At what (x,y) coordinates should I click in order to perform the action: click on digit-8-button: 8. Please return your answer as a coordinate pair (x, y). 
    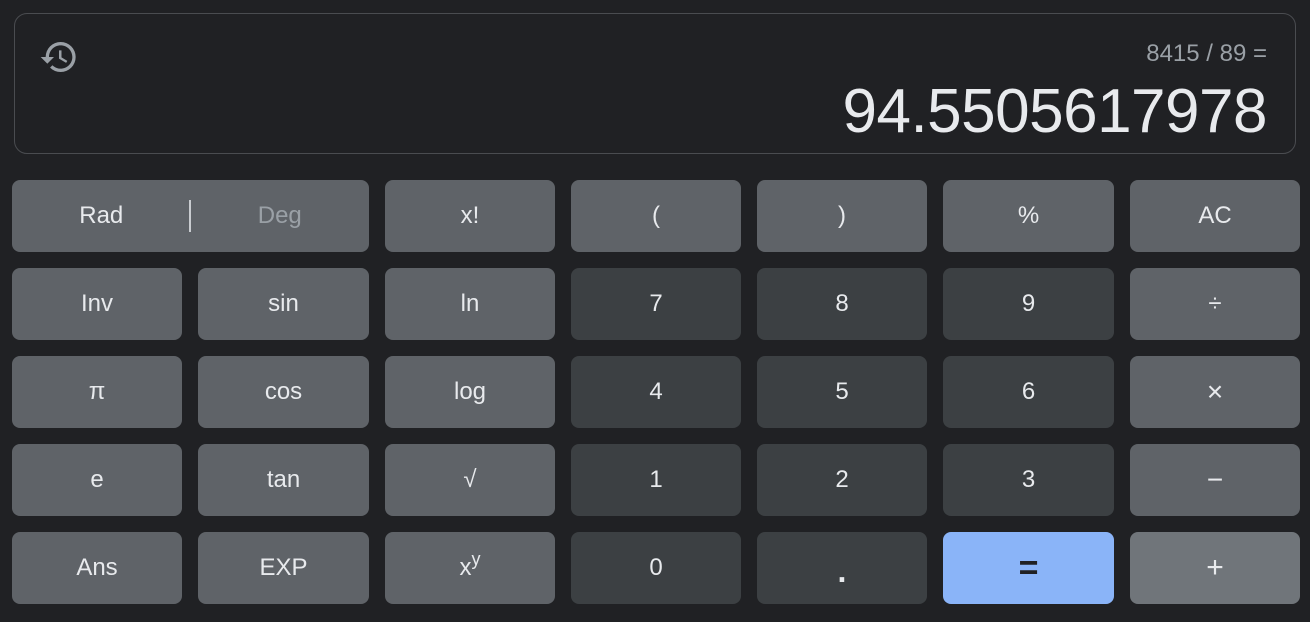
    Looking at the image, I should click on (842, 304).